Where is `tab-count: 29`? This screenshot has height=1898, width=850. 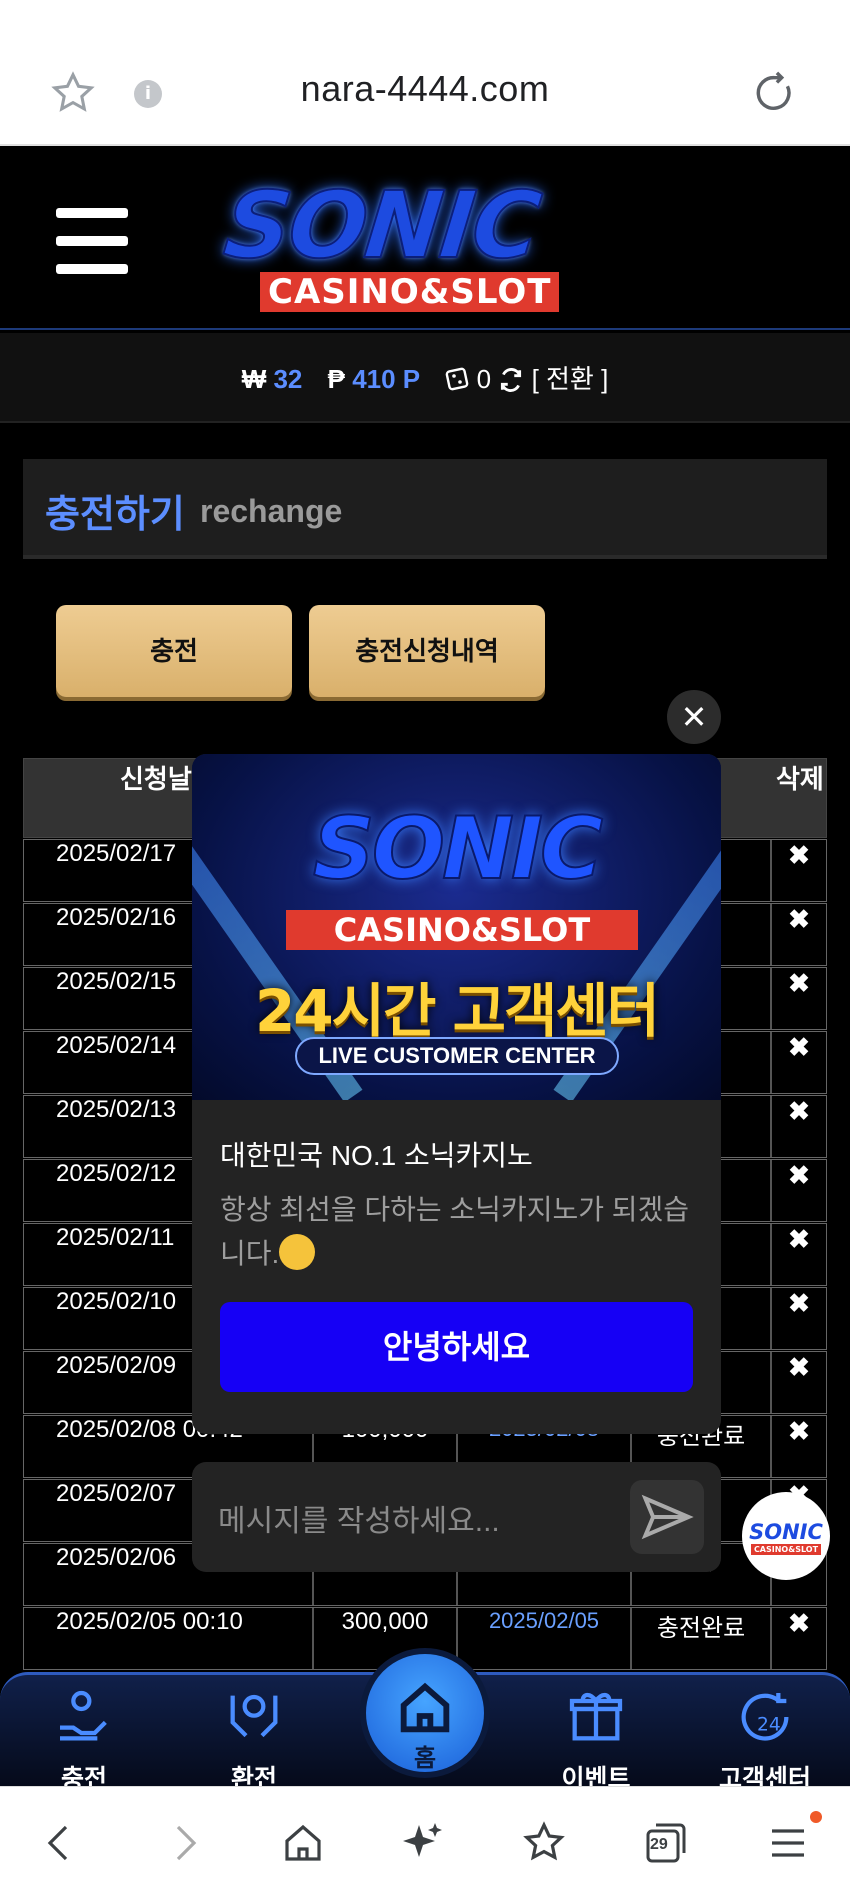 tab-count: 29 is located at coordinates (659, 1844).